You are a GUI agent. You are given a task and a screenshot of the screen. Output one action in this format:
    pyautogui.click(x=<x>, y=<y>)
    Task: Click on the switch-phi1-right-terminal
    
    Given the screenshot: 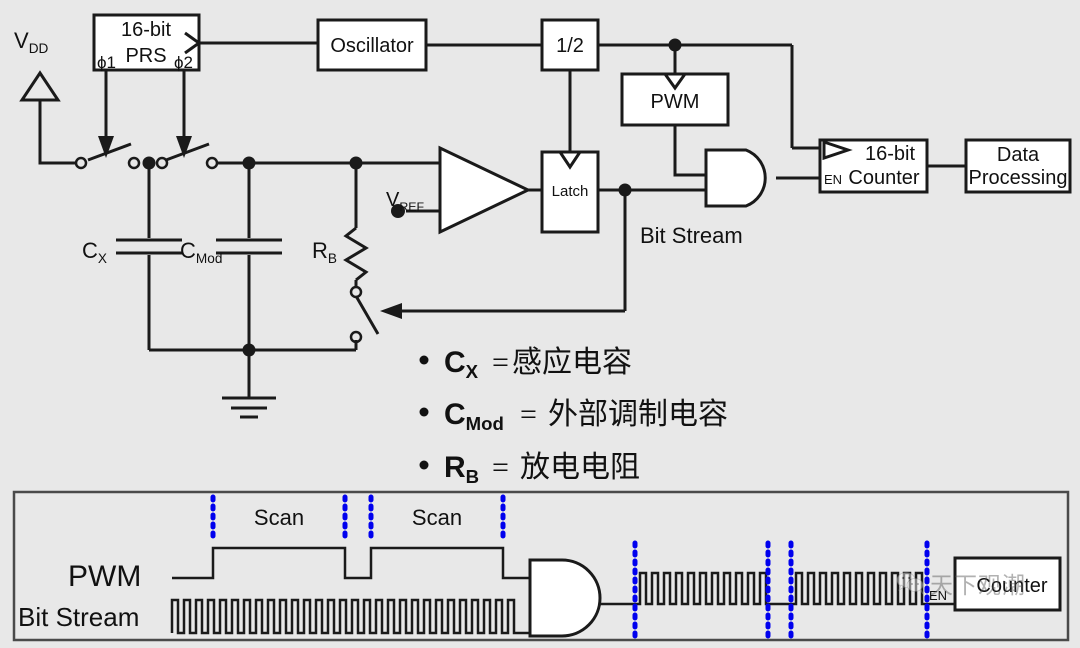 What is the action you would take?
    pyautogui.click(x=134, y=163)
    